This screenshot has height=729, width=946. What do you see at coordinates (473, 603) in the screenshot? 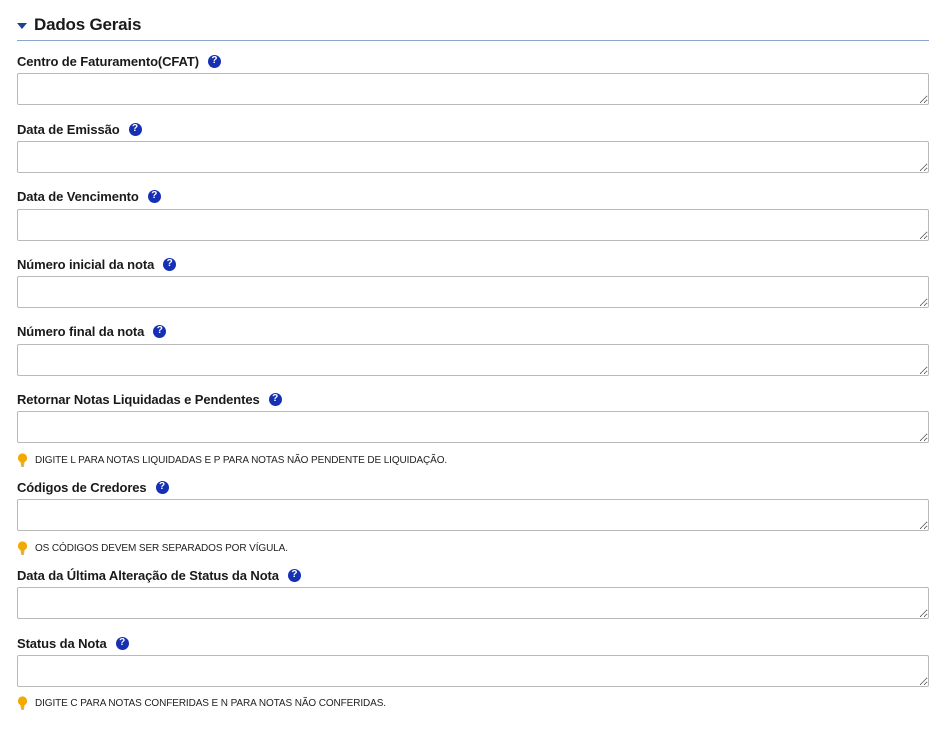
I see `ultima-alteracao-input` at bounding box center [473, 603].